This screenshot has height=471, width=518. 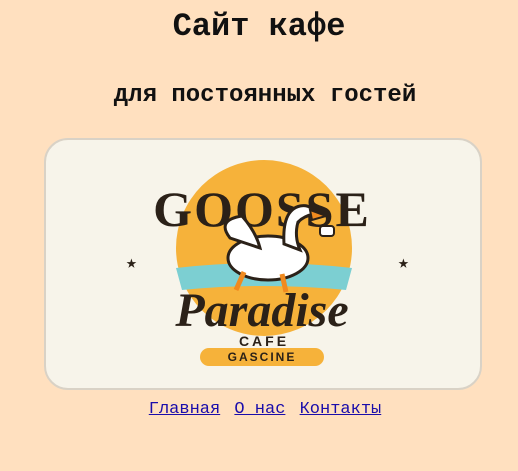 I want to click on logo-cafe-text: CAFE, so click(x=264, y=341).